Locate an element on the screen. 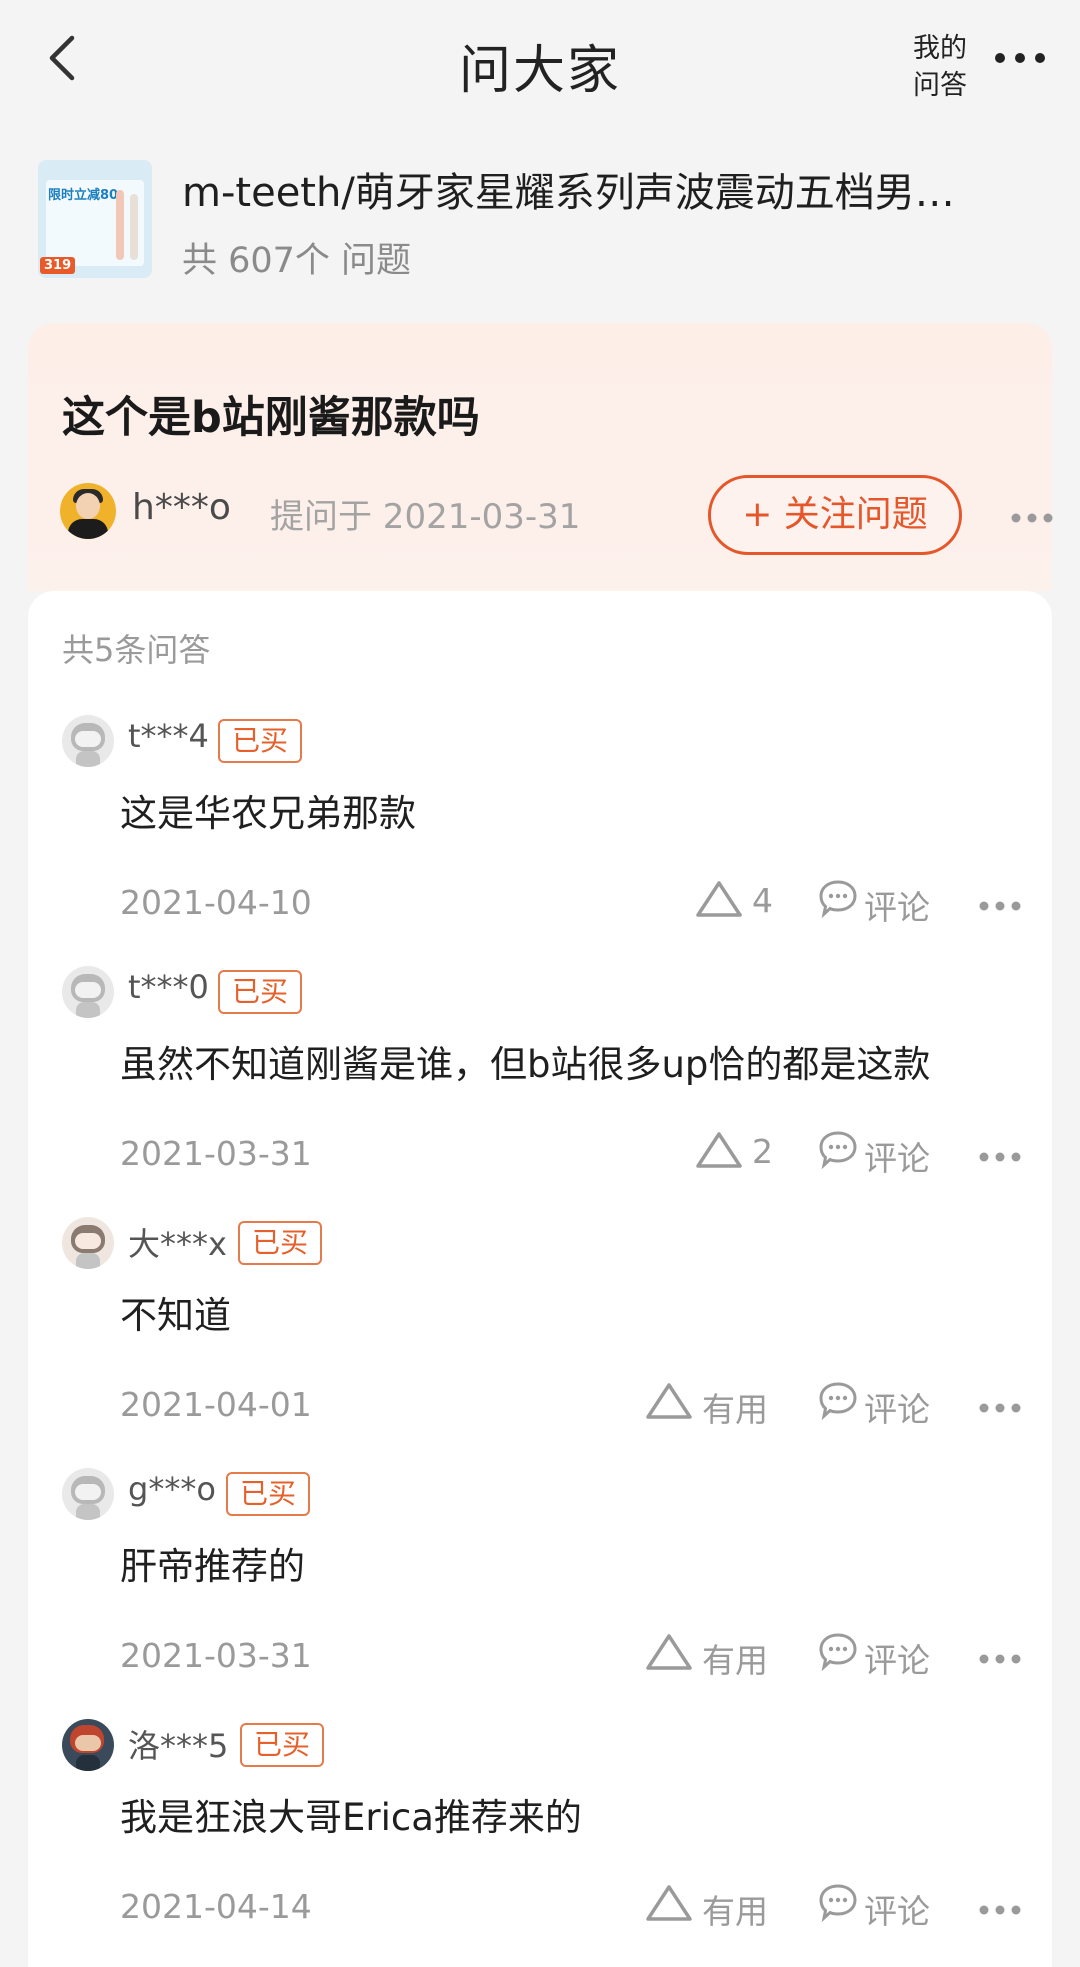 Image resolution: width=1080 pixels, height=1967 pixels. useful-count: 4 is located at coordinates (762, 900).